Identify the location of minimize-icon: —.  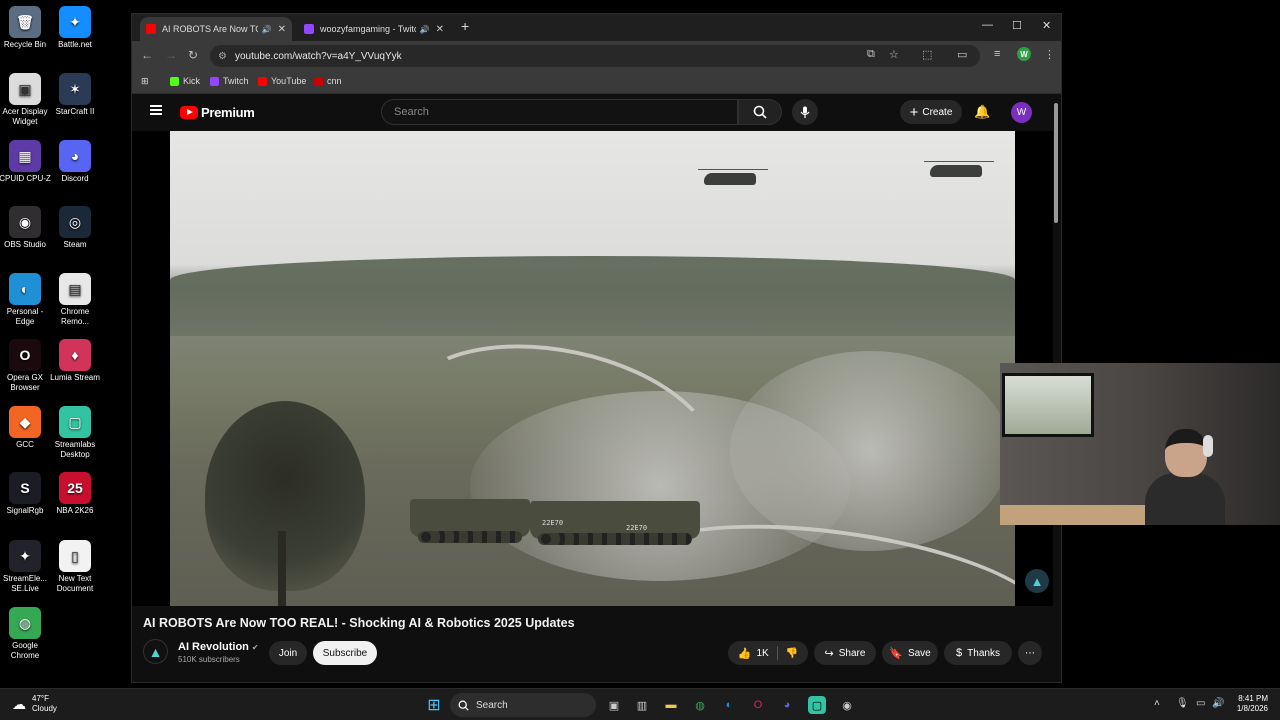
(987, 25).